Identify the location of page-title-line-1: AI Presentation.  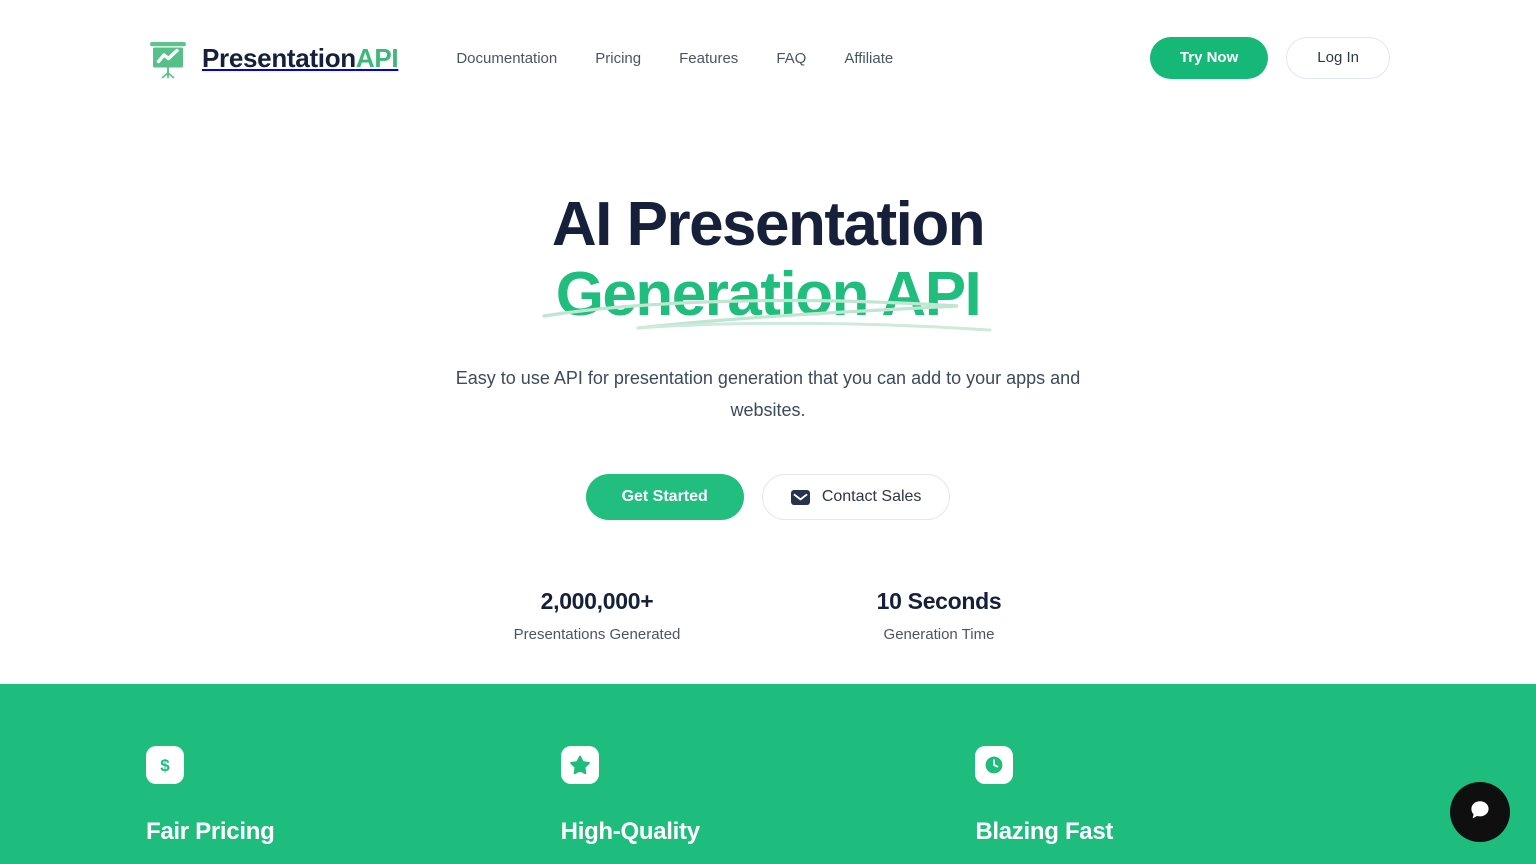
(768, 224).